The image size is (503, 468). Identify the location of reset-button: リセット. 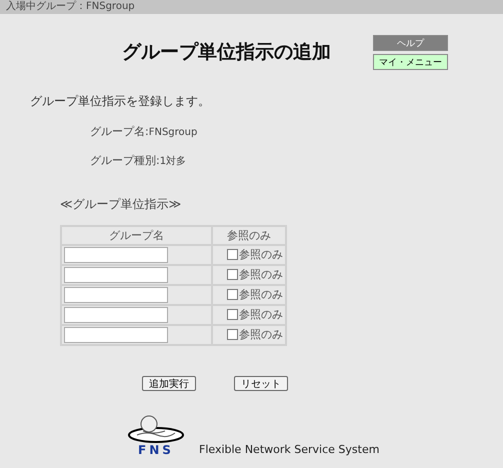
(261, 383).